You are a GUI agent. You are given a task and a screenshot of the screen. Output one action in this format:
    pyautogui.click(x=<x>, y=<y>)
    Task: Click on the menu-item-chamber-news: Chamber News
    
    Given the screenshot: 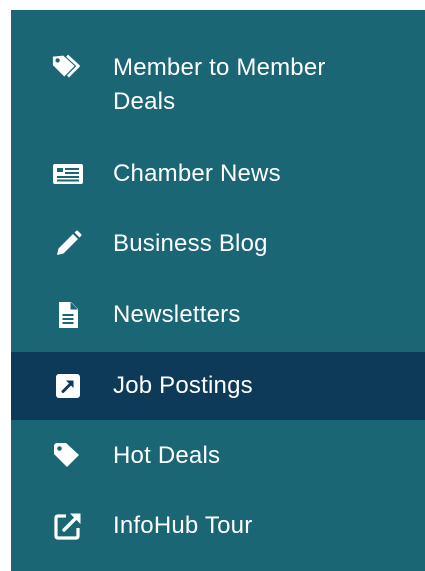 What is the action you would take?
    pyautogui.click(x=218, y=174)
    